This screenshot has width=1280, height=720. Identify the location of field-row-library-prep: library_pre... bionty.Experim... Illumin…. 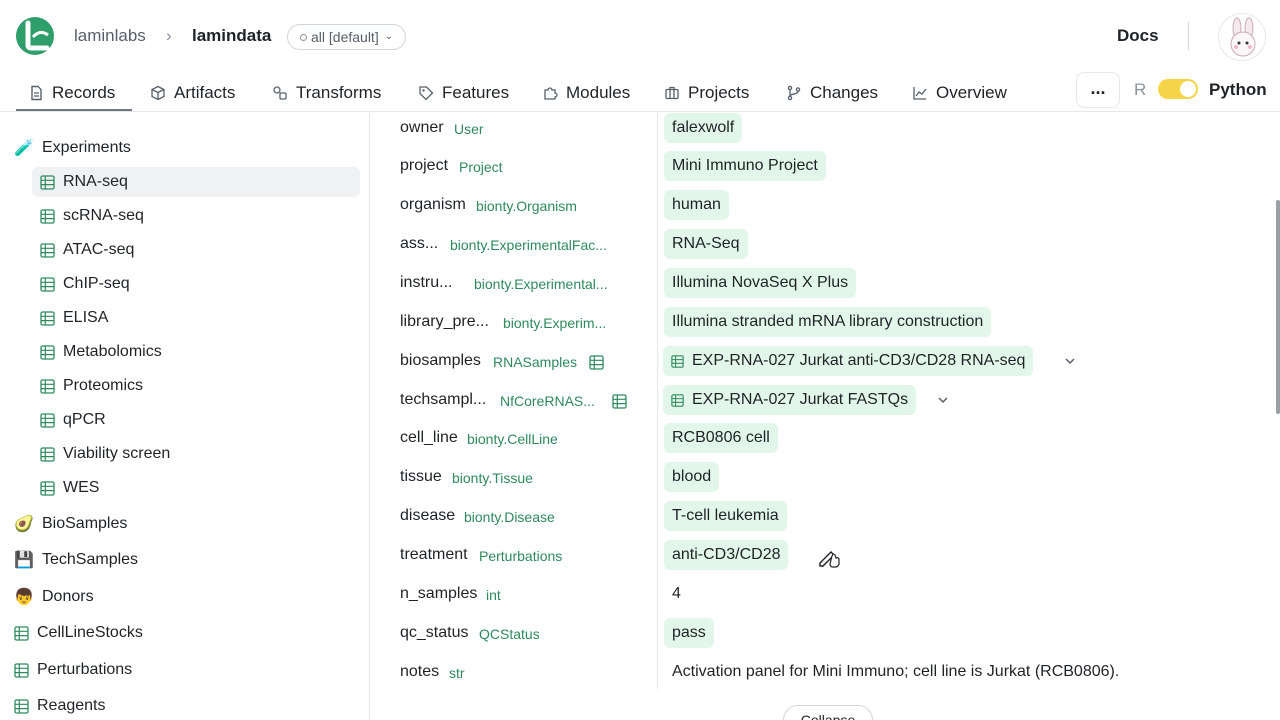
(821, 326).